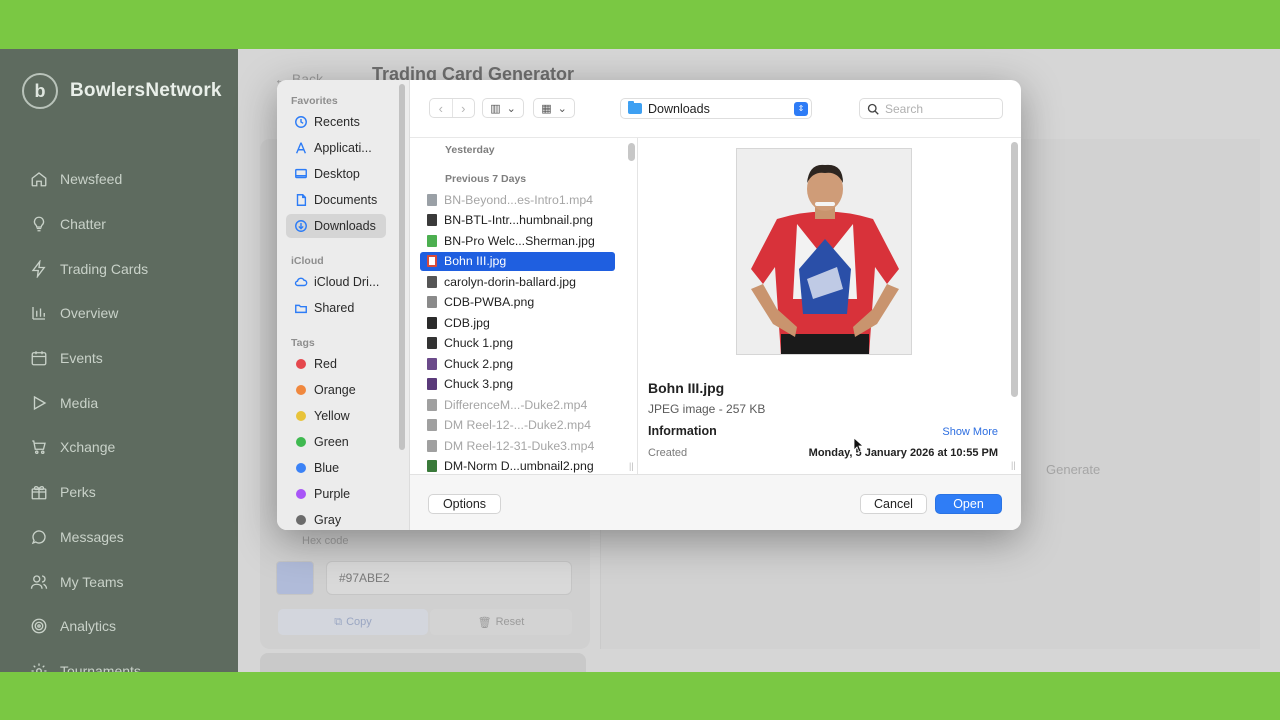 The image size is (1280, 720). What do you see at coordinates (359, 622) in the screenshot?
I see `copy-label: Copy` at bounding box center [359, 622].